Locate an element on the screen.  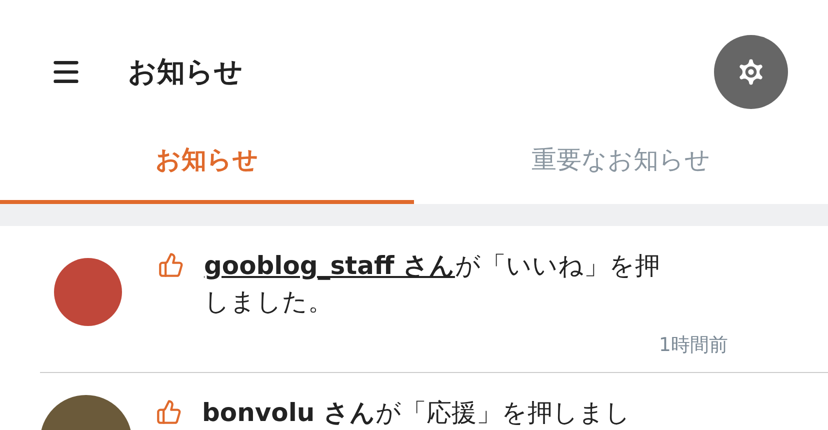
user-link: gooblog_staff さん is located at coordinates (329, 265).